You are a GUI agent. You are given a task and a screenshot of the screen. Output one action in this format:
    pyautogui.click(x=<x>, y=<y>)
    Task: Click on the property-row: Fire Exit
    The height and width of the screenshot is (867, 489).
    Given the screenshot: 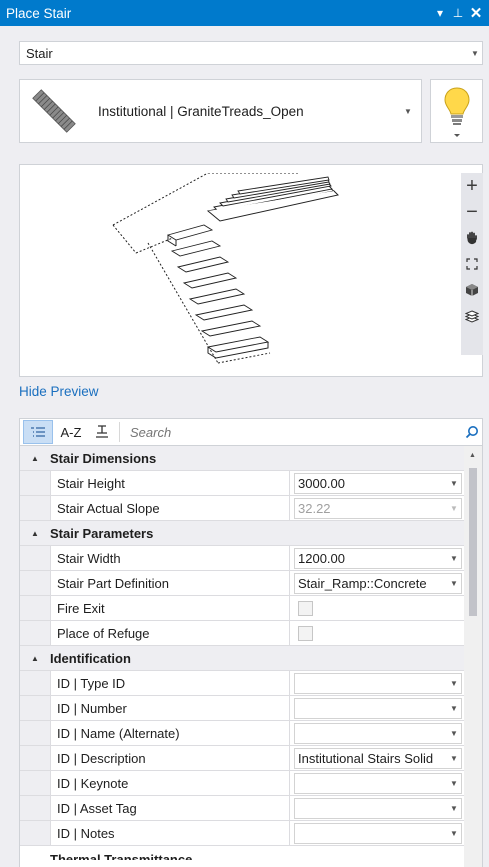 What is the action you would take?
    pyautogui.click(x=243, y=608)
    